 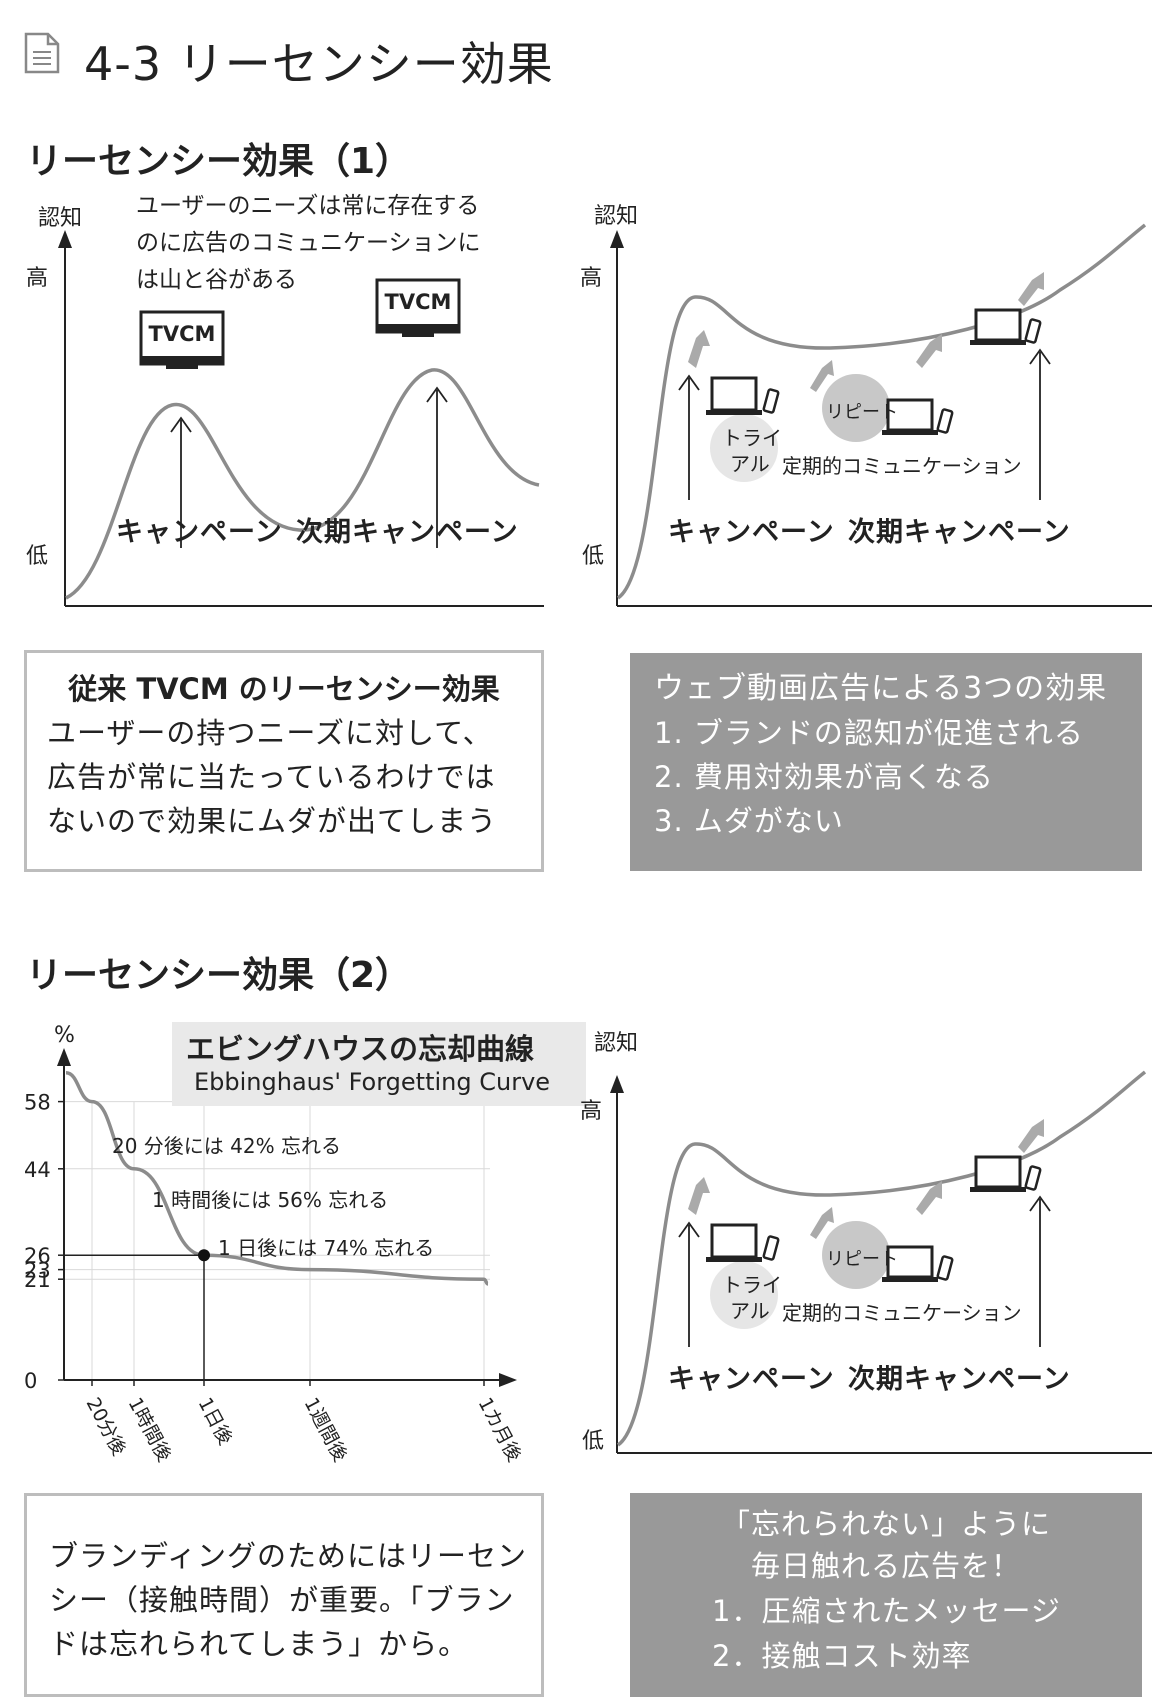 I want to click on y-tick-label: 44, so click(x=37, y=1170).